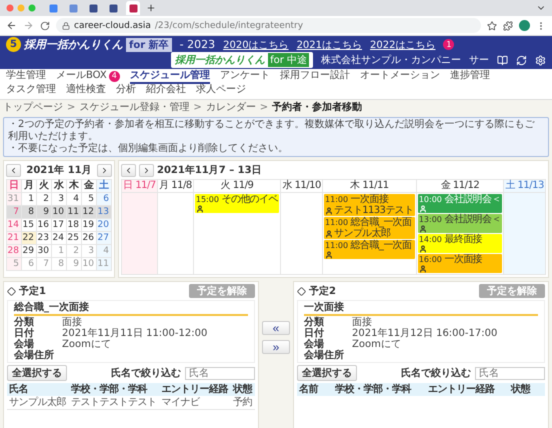  Describe the element at coordinates (89, 238) in the screenshot. I see `calendar-day: 26` at that location.